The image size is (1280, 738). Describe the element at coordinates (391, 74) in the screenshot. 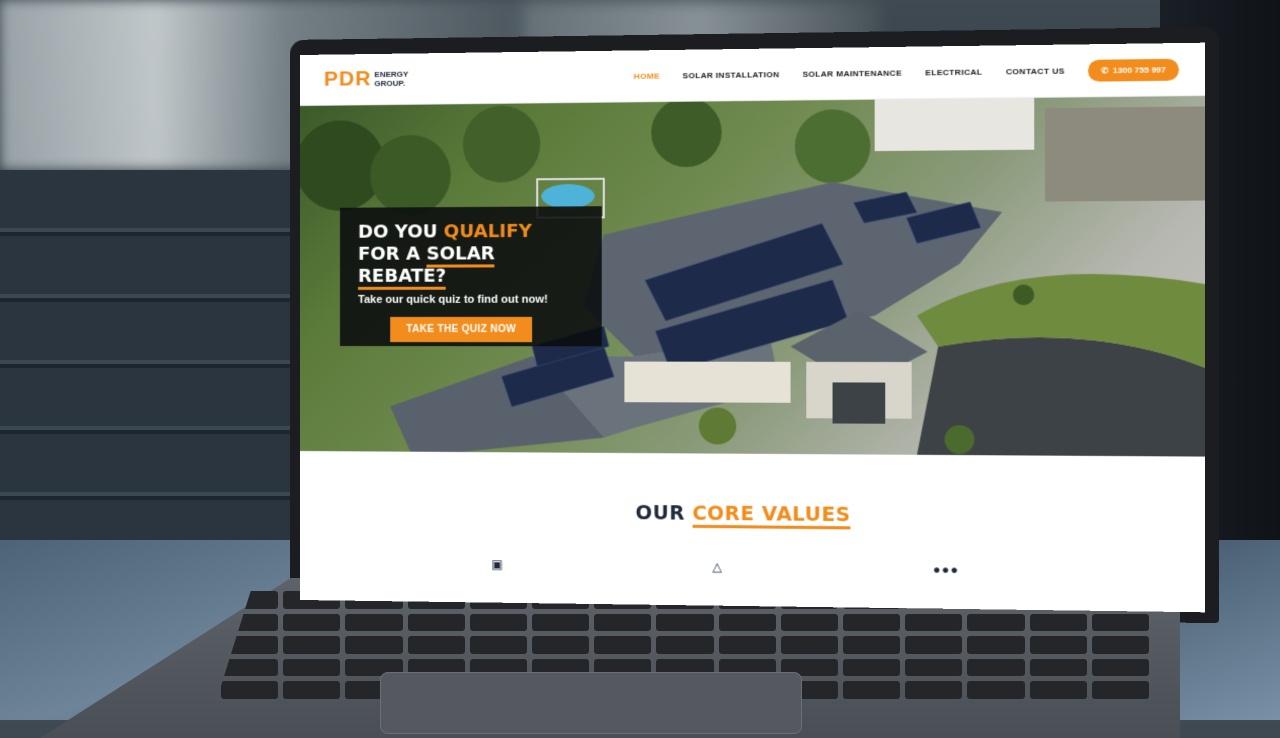

I see `logo-sub-line1: ENERGY` at that location.